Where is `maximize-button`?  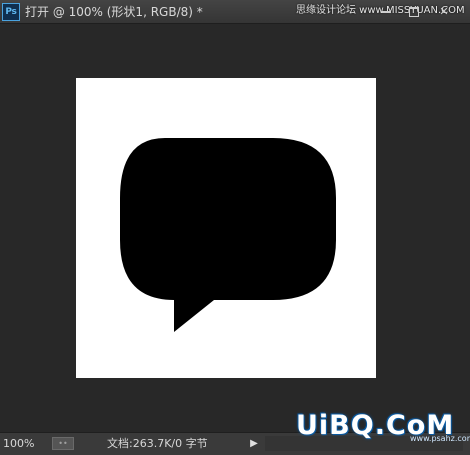 maximize-button is located at coordinates (414, 11).